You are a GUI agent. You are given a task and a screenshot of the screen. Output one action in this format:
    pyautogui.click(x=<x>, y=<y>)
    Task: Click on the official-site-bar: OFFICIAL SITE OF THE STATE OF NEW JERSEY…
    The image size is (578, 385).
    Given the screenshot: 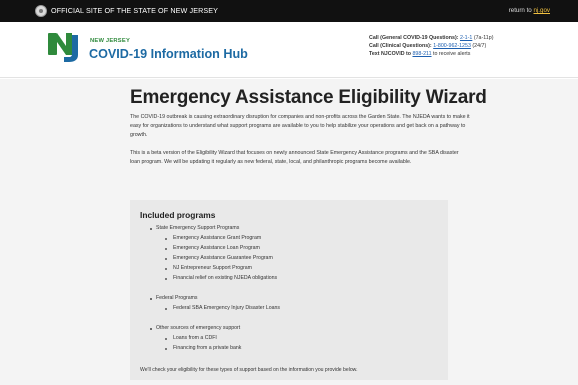 What is the action you would take?
    pyautogui.click(x=289, y=11)
    